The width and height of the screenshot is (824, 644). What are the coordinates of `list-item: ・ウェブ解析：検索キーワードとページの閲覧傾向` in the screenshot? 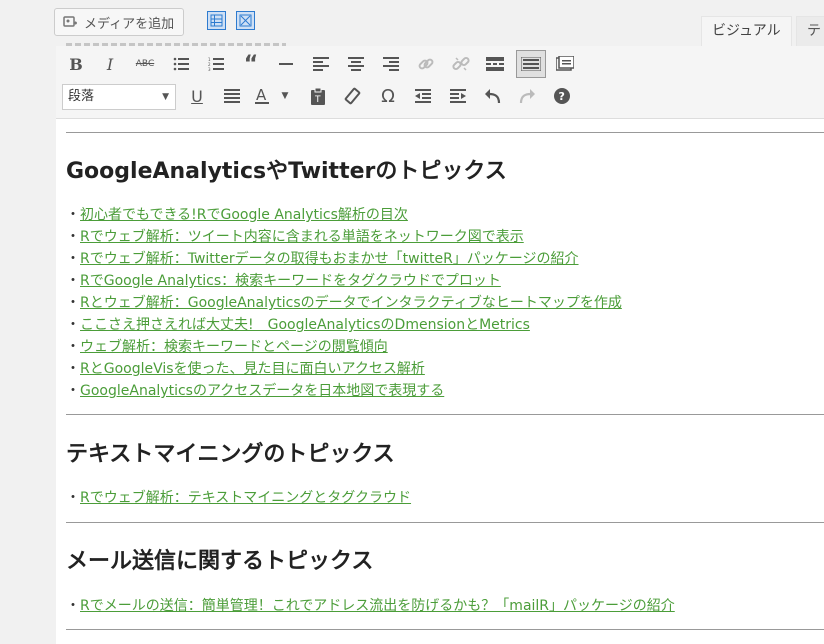 It's located at (227, 347).